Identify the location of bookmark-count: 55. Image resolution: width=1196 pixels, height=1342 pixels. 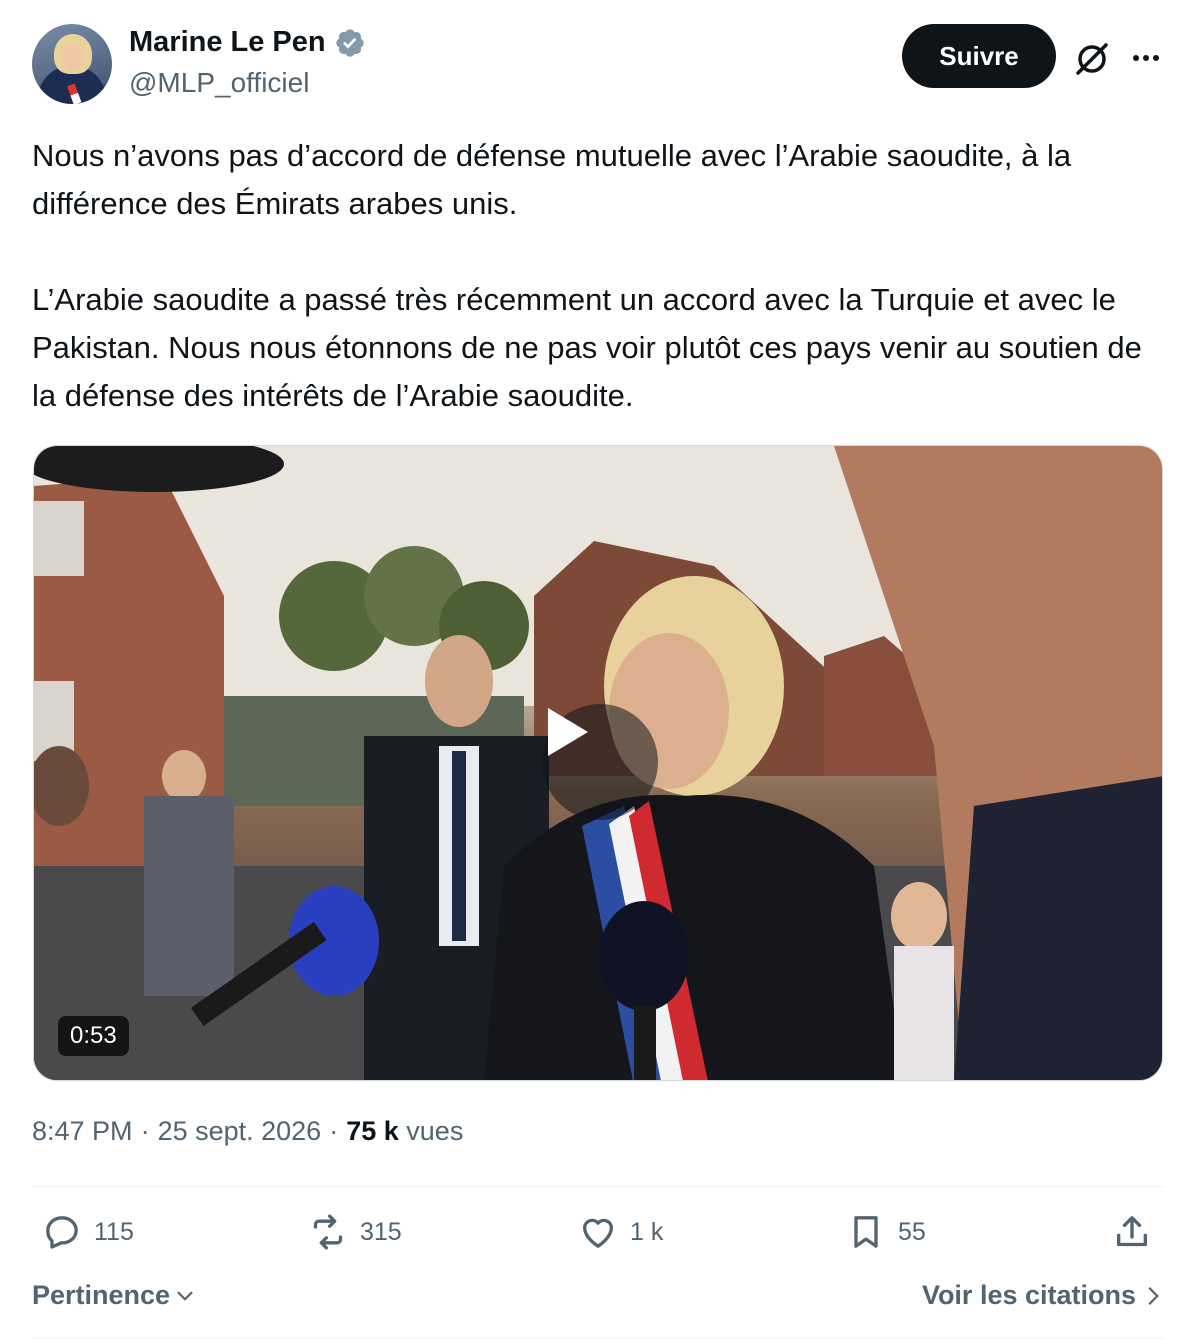
(912, 1231).